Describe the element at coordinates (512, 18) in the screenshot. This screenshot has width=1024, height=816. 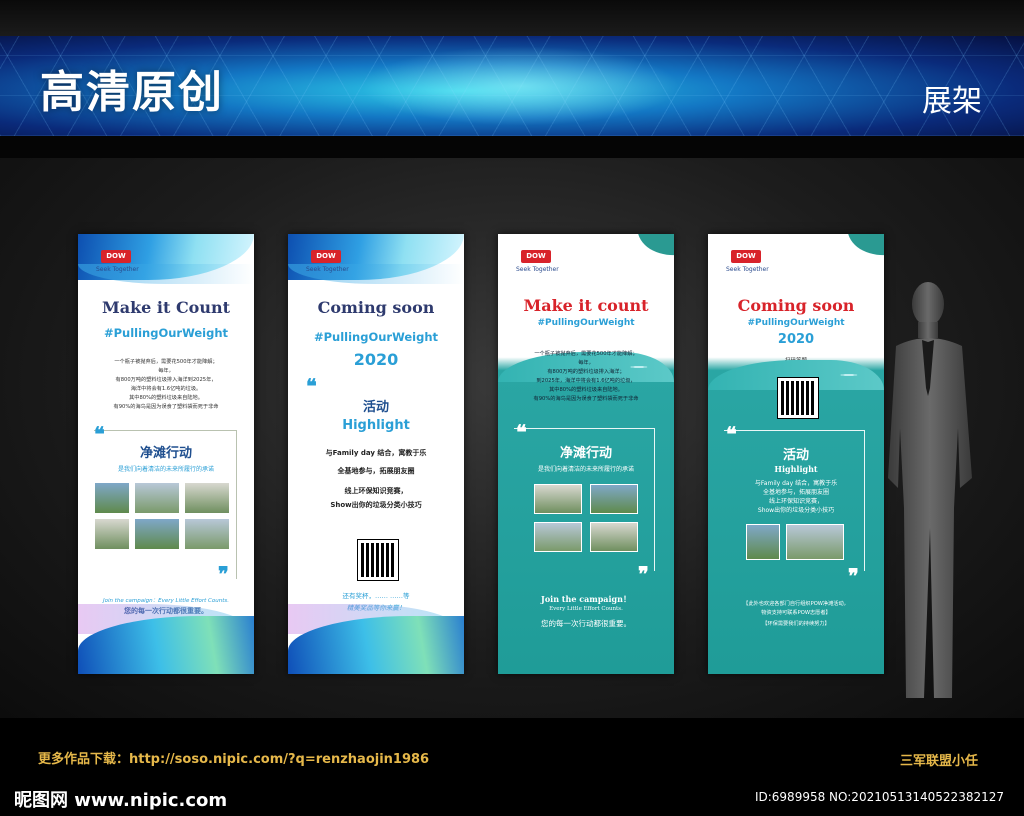
I see `top-band` at that location.